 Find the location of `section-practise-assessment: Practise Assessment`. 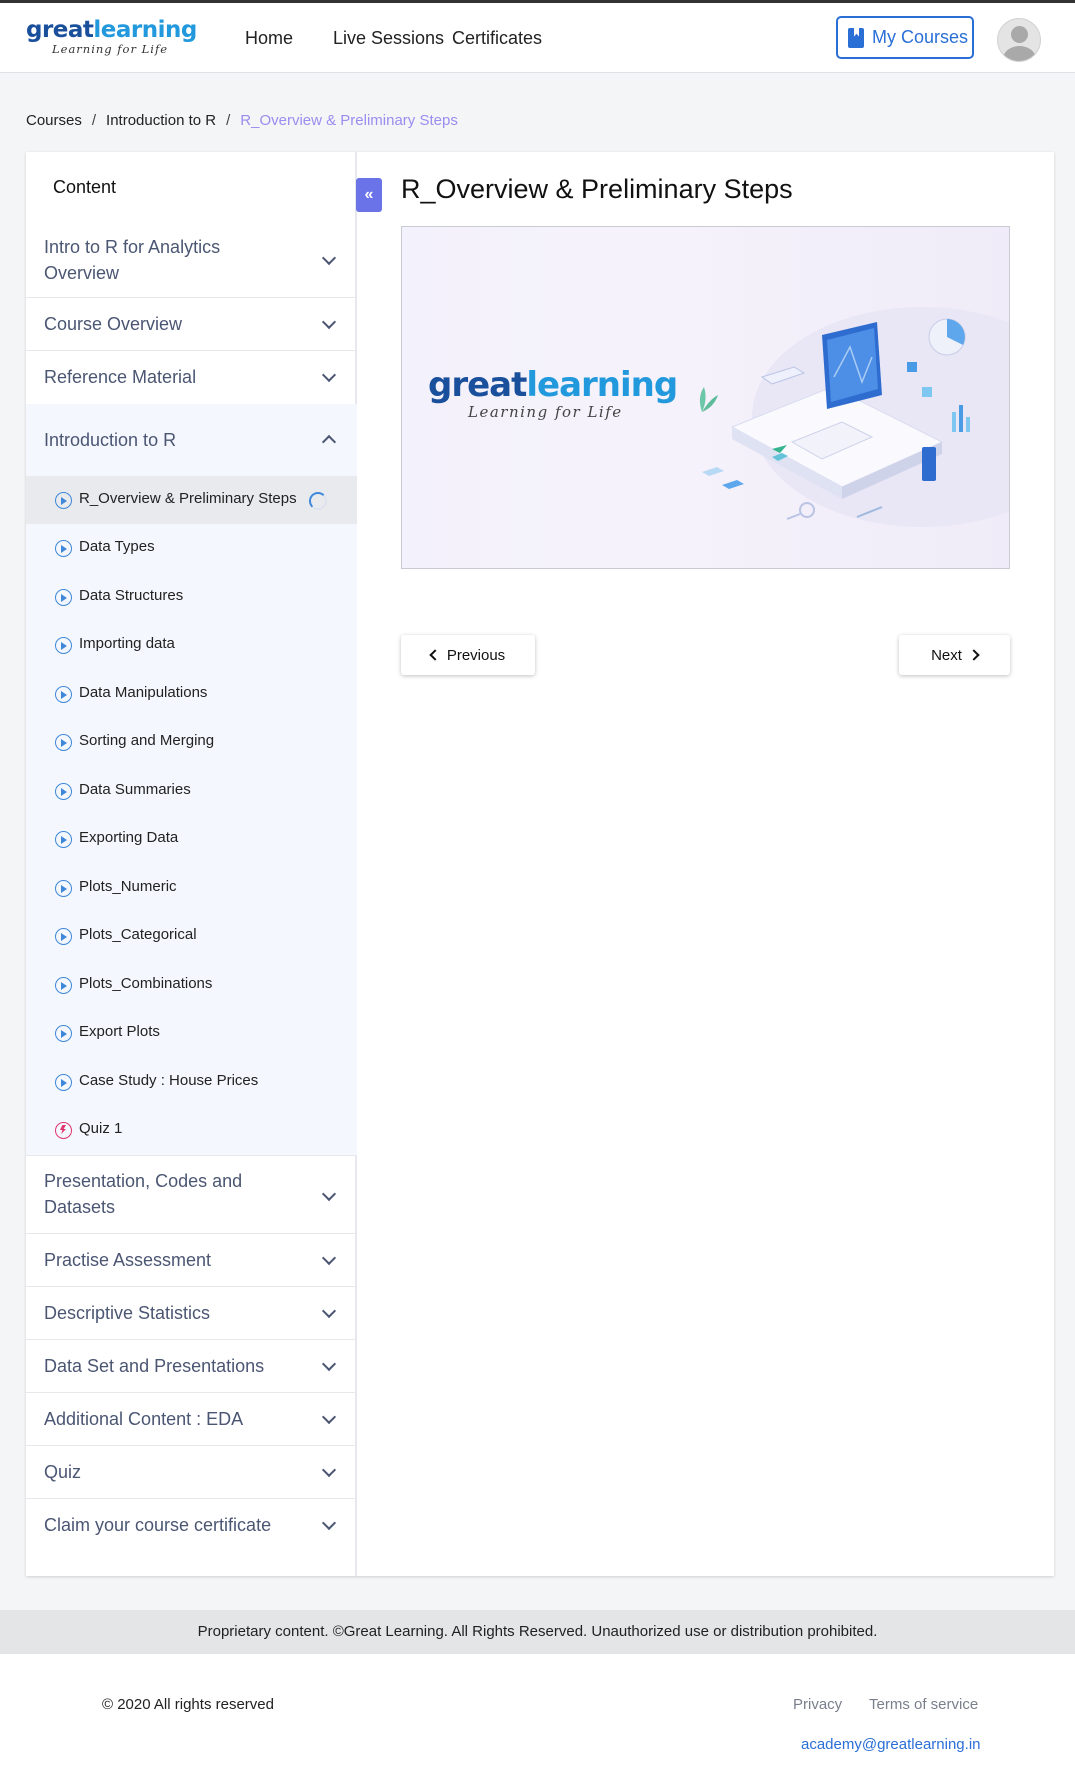

section-practise-assessment: Practise Assessment is located at coordinates (191, 1260).